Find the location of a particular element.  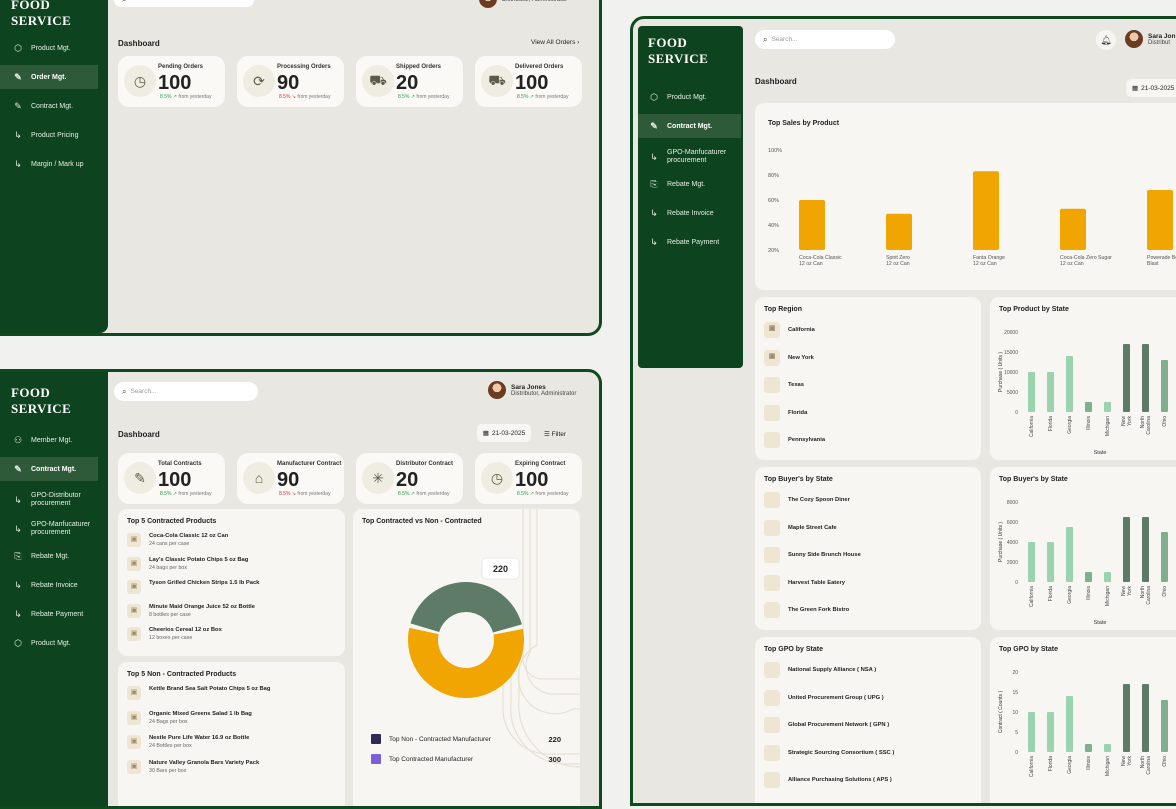

search-input: ⌕ is located at coordinates (184, 3).